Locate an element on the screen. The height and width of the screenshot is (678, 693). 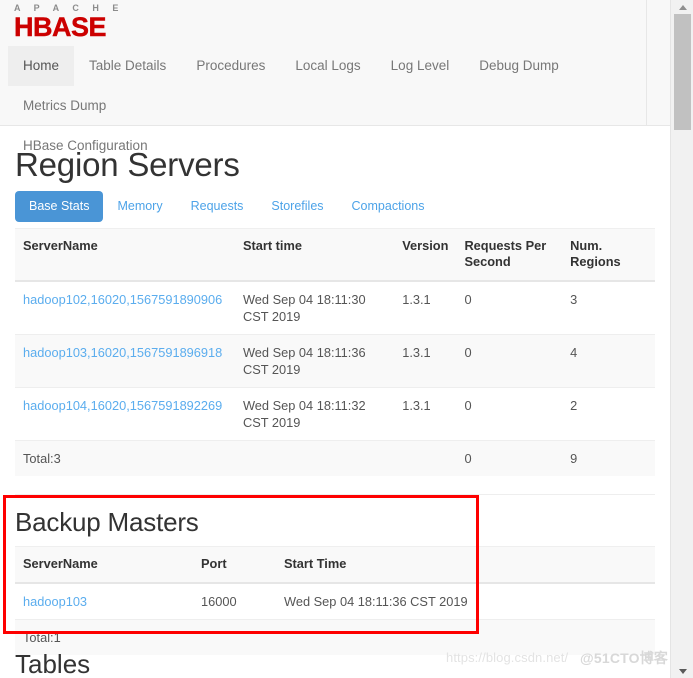
column-header-bm-start-time: Start Time is located at coordinates (465, 564).